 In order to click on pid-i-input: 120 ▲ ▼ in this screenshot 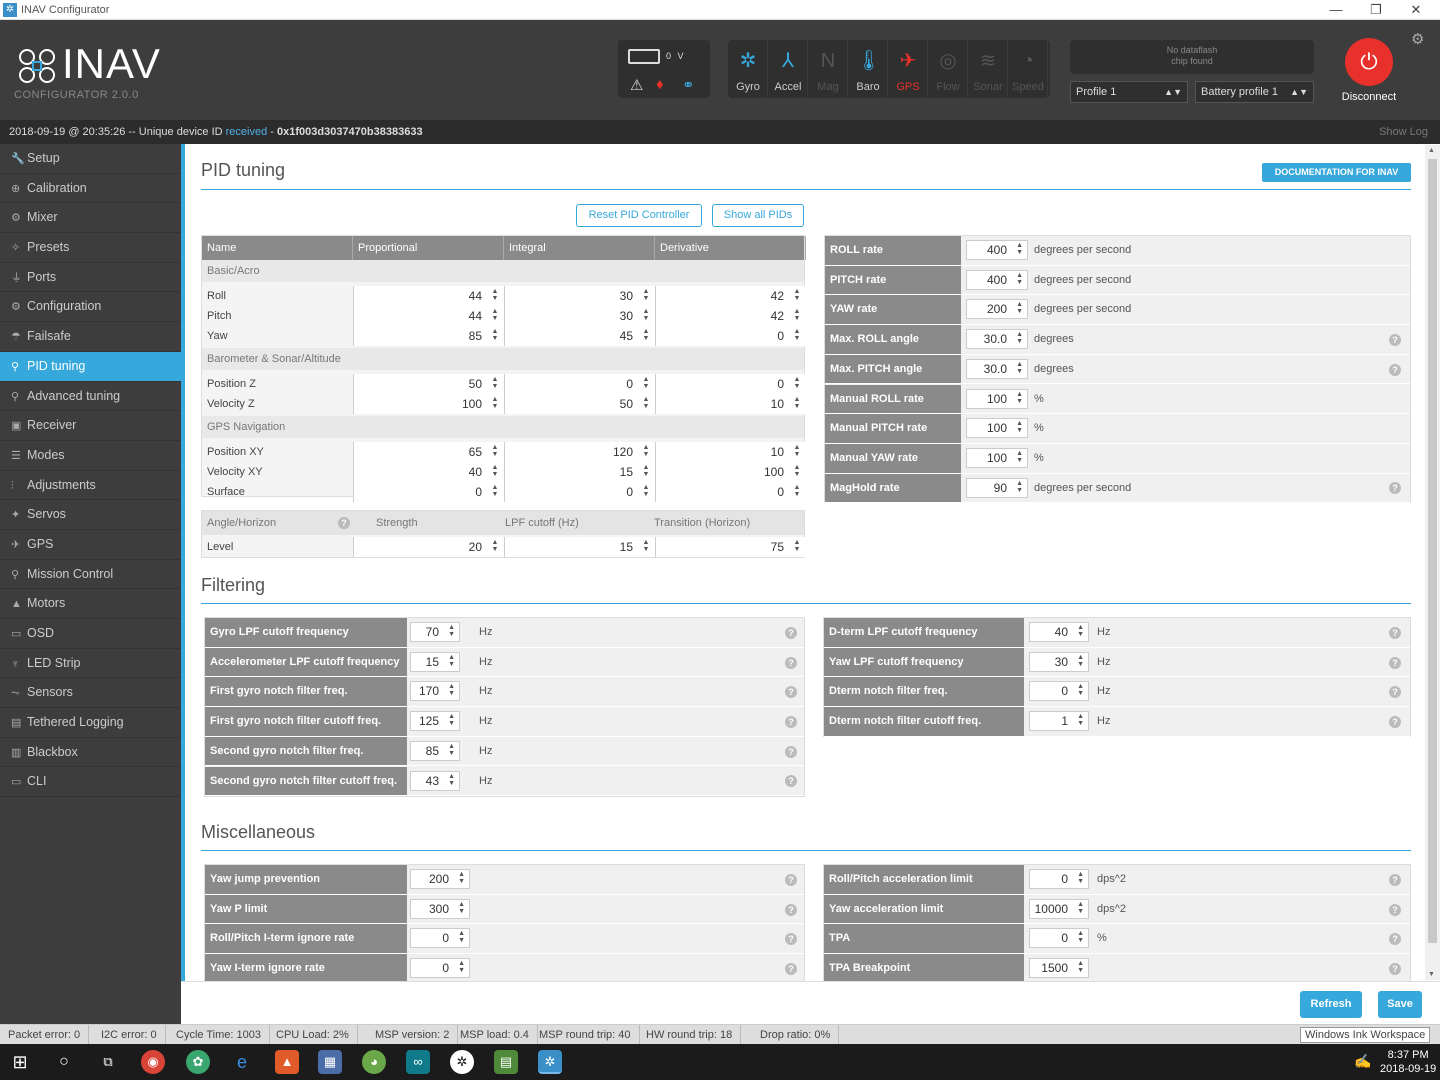, I will do `click(579, 452)`.